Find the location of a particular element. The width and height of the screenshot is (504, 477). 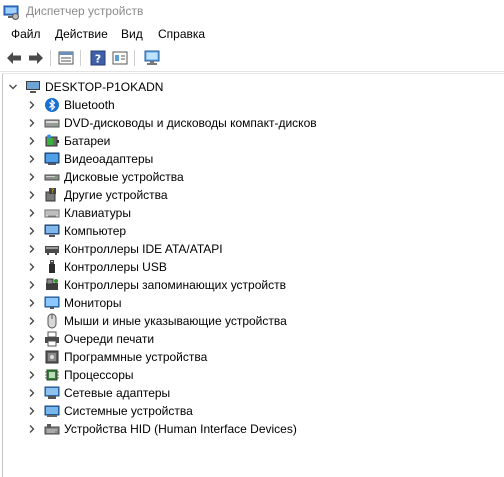

menu-file: Файл is located at coordinates (26, 34).